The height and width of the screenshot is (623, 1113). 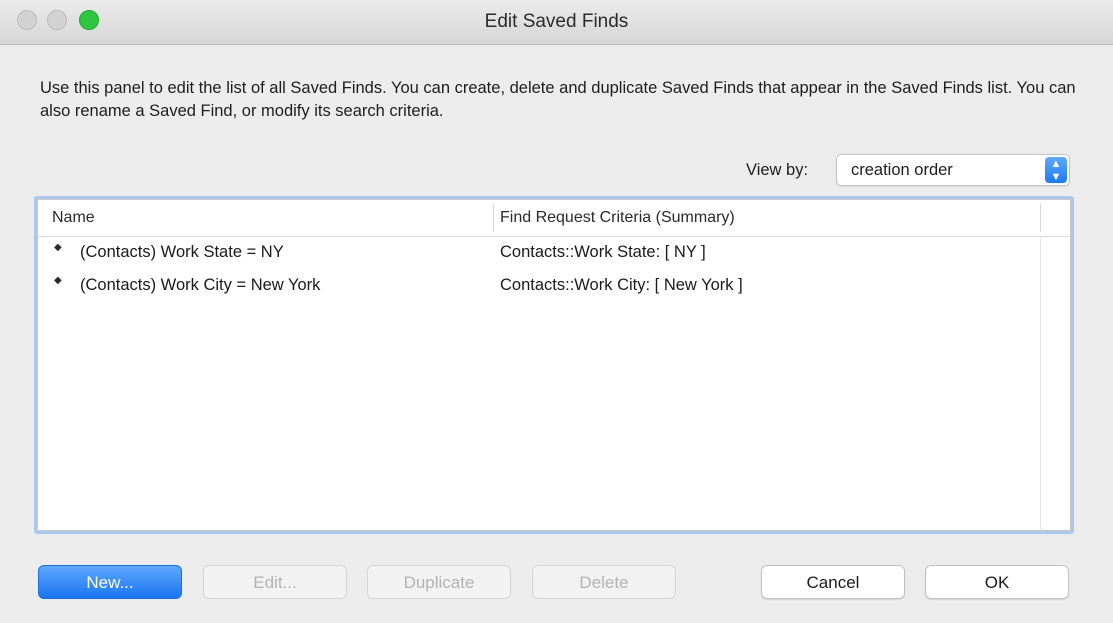 What do you see at coordinates (604, 582) in the screenshot?
I see `delete-button: Delete` at bounding box center [604, 582].